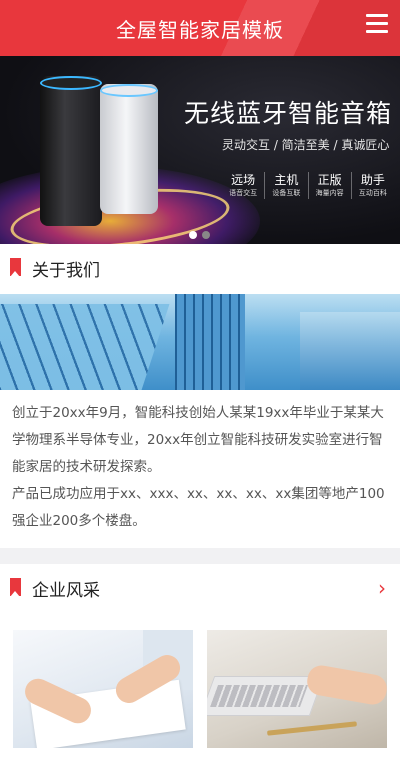 The width and height of the screenshot is (400, 760). I want to click on feature-subtitle: 设备互联, so click(286, 193).